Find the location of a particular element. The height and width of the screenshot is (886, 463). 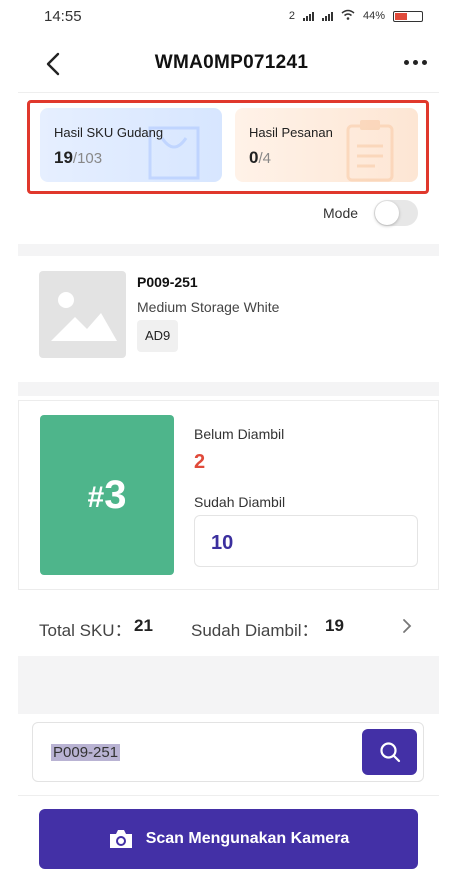

total-sku-label: Total SKU： is located at coordinates (85, 630).